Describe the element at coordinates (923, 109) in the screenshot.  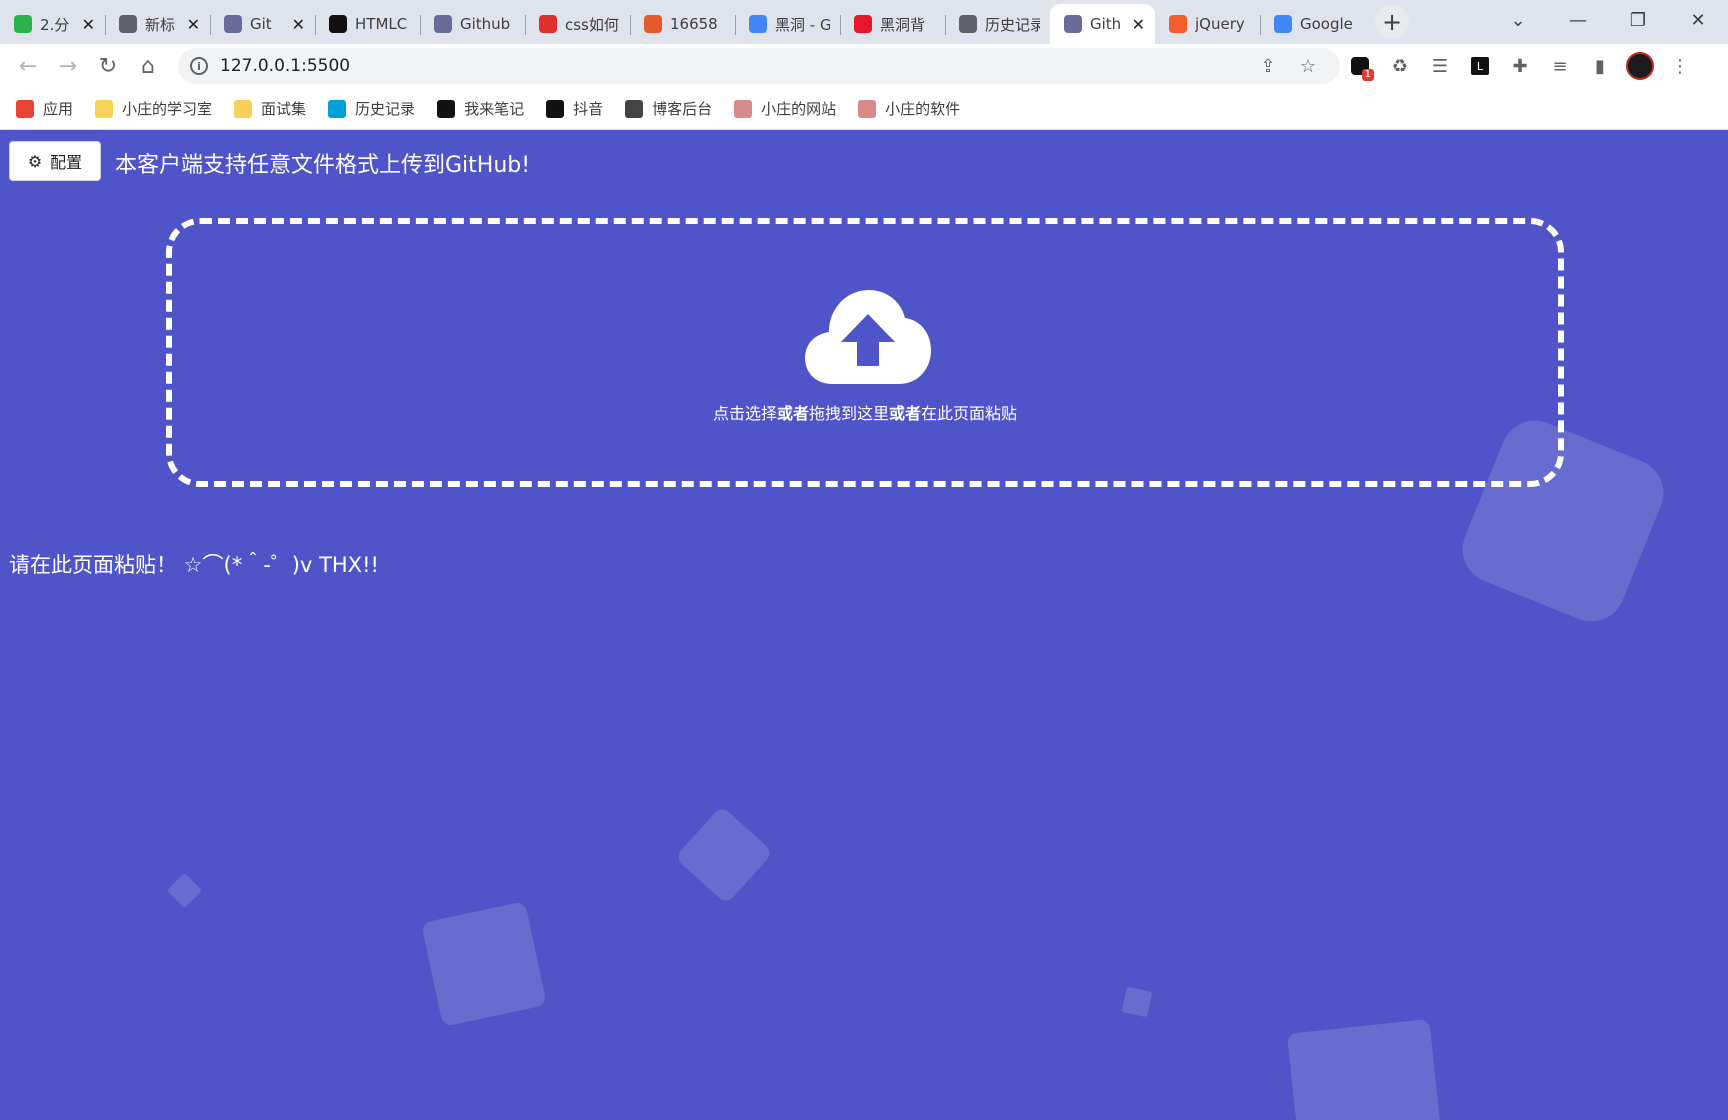
I see `bookmark-label: 小庄的软件` at that location.